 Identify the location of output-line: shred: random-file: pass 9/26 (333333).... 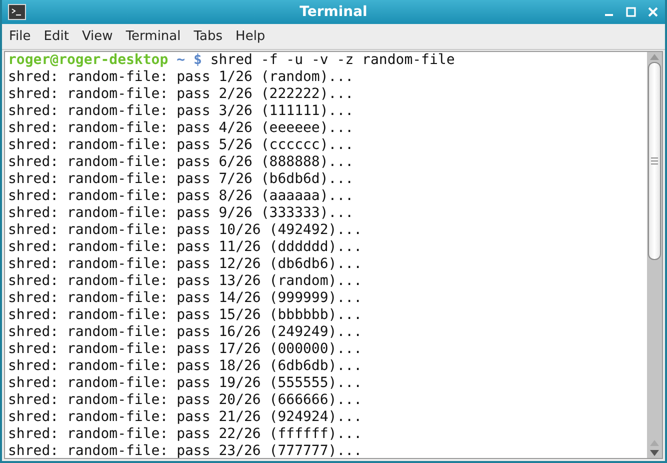
(181, 213).